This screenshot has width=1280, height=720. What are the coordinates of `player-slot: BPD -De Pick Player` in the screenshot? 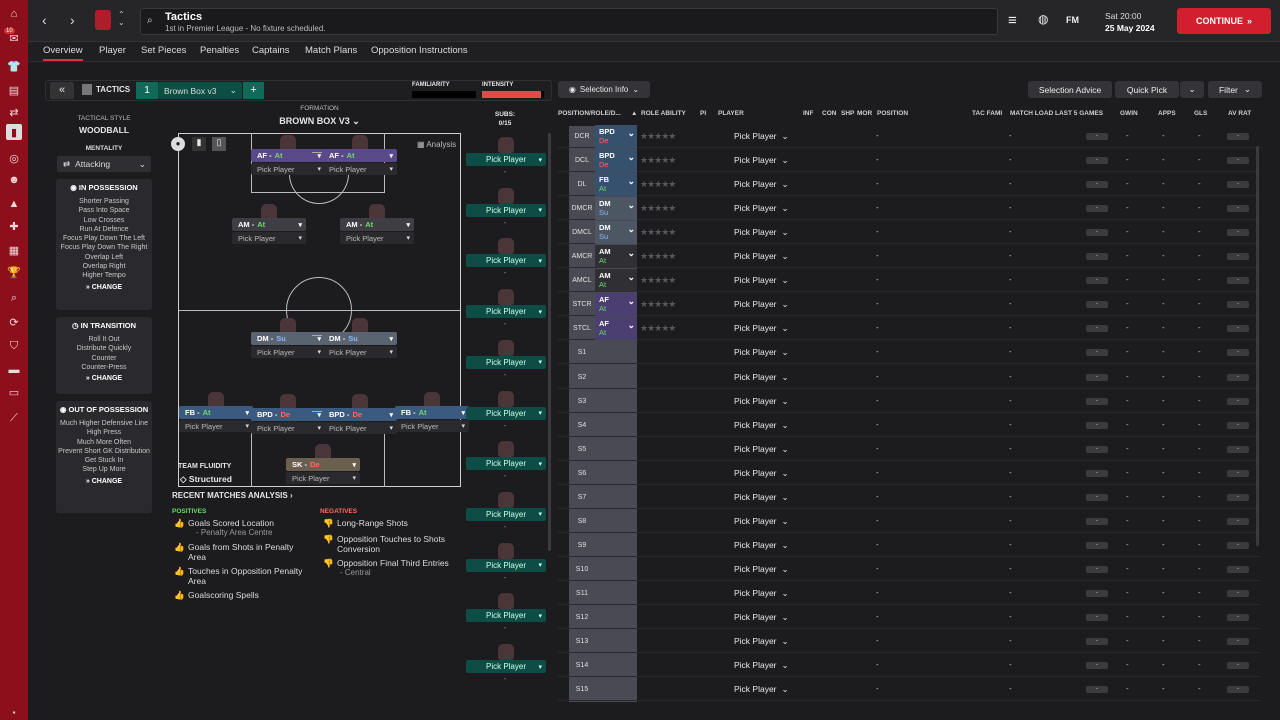 It's located at (360, 414).